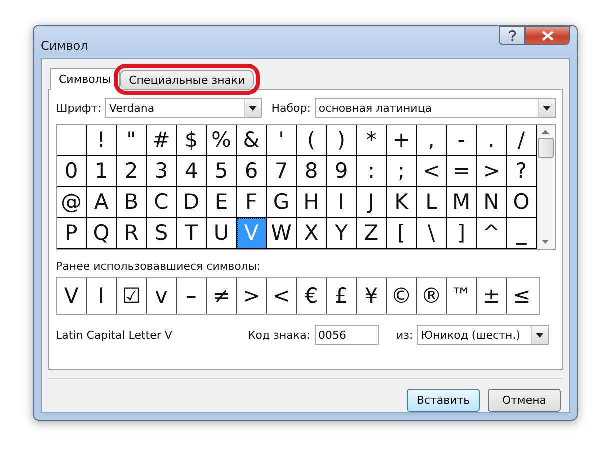 The height and width of the screenshot is (454, 610). I want to click on symbol-cell: #, so click(162, 140).